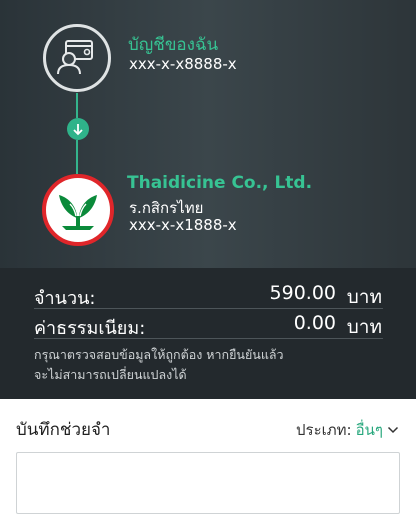  Describe the element at coordinates (369, 430) in the screenshot. I see `memo-type-value: อื่นๆ` at that location.